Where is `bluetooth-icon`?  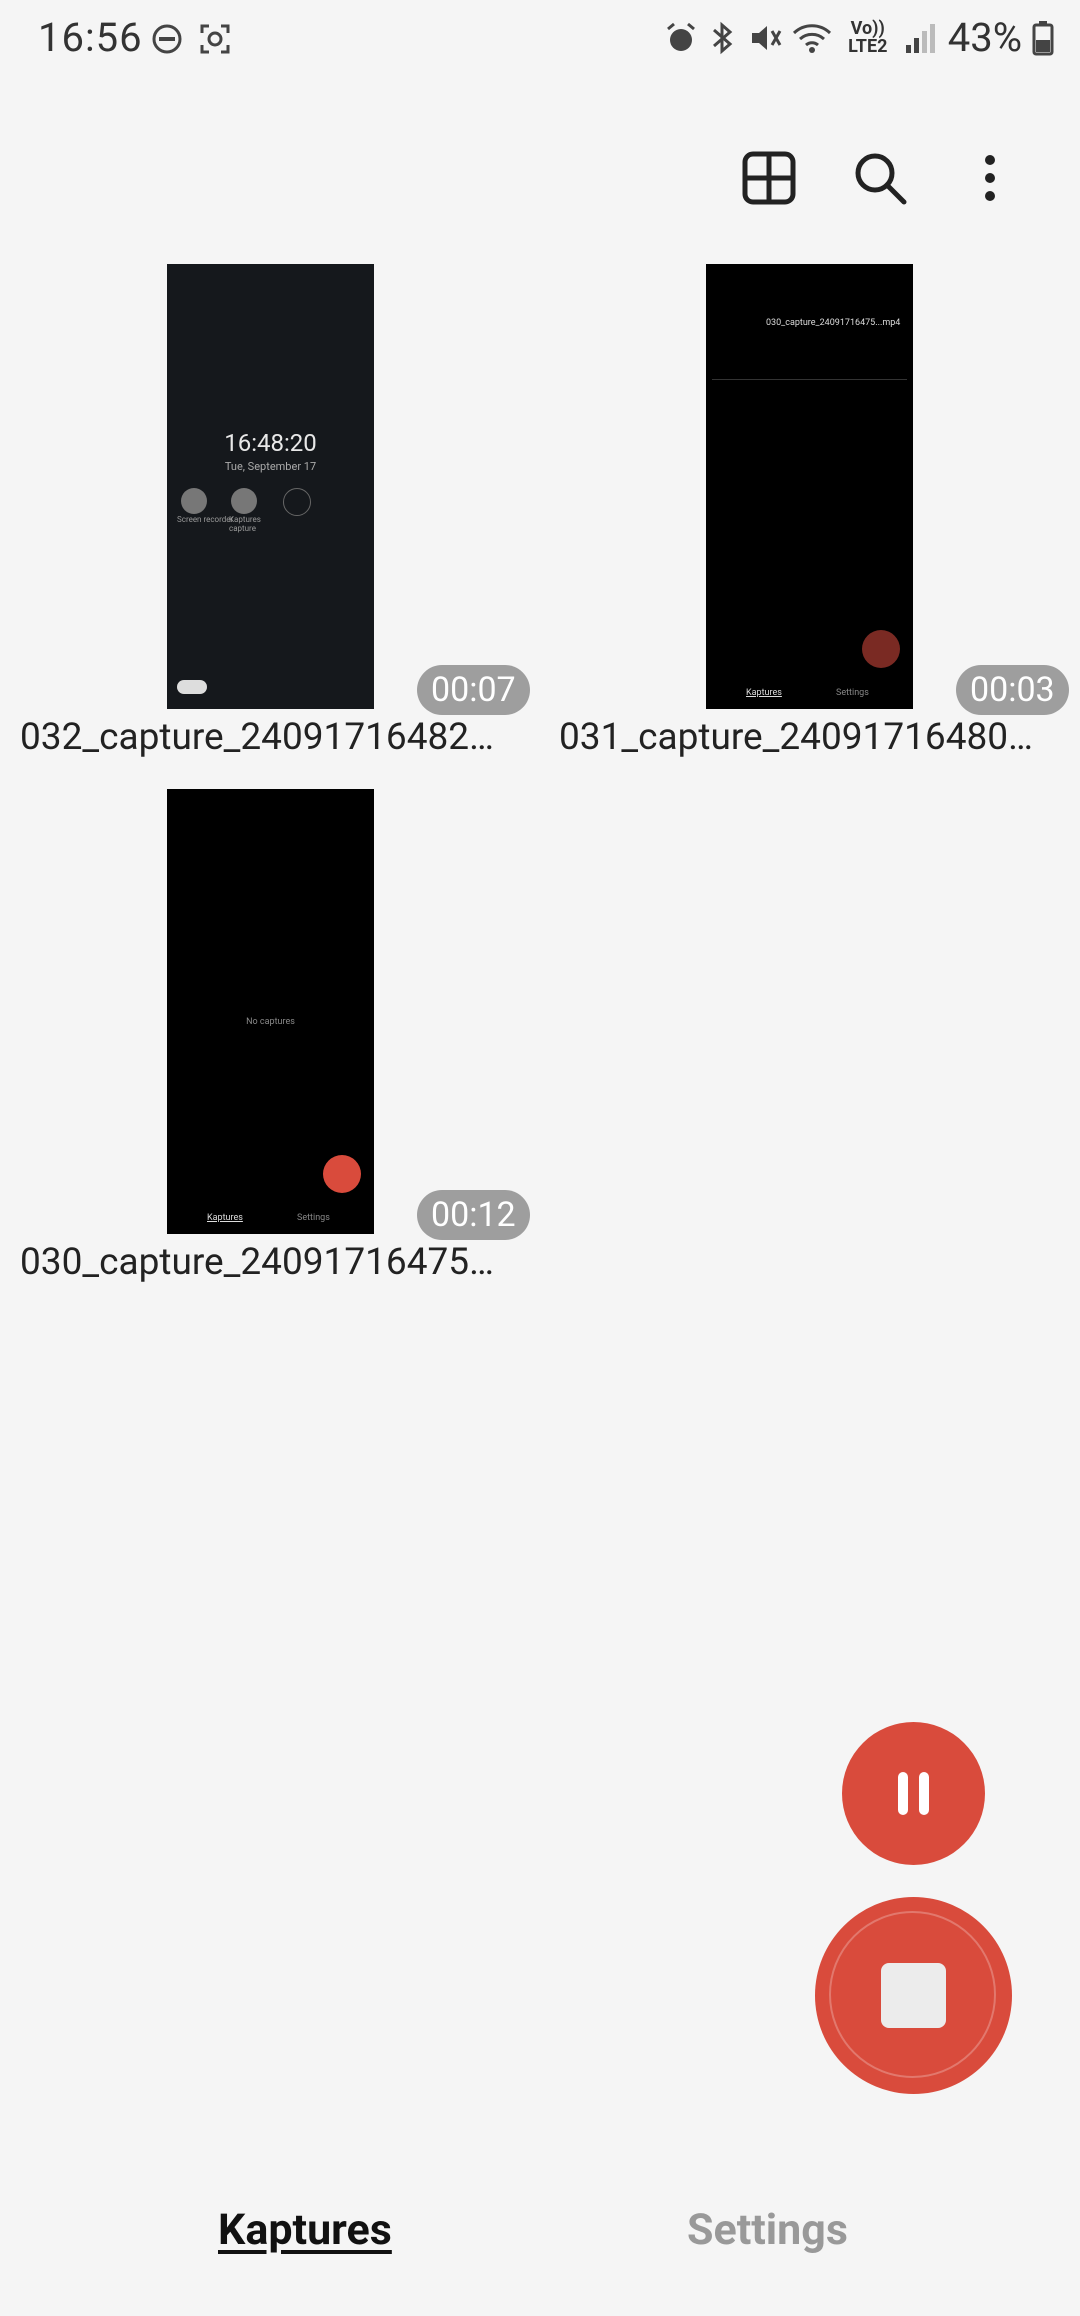 bluetooth-icon is located at coordinates (722, 37).